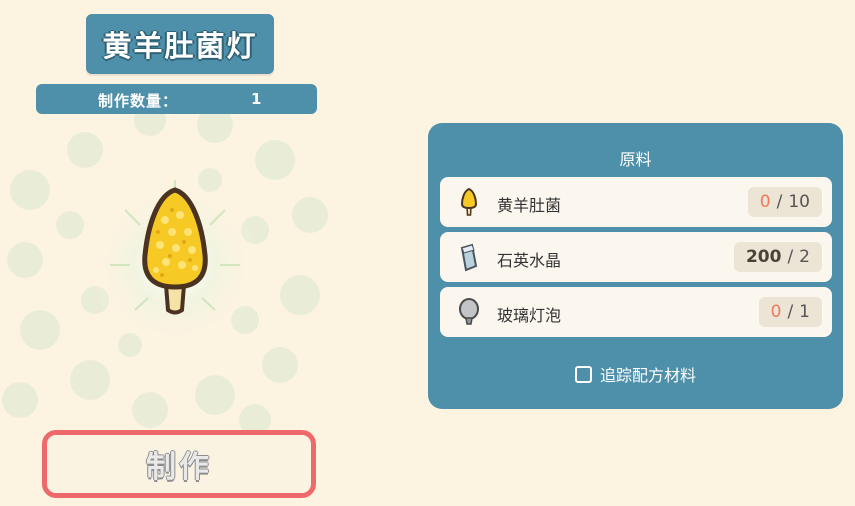 This screenshot has width=855, height=506. I want to click on track-label: 追踪配方材料, so click(647, 375).